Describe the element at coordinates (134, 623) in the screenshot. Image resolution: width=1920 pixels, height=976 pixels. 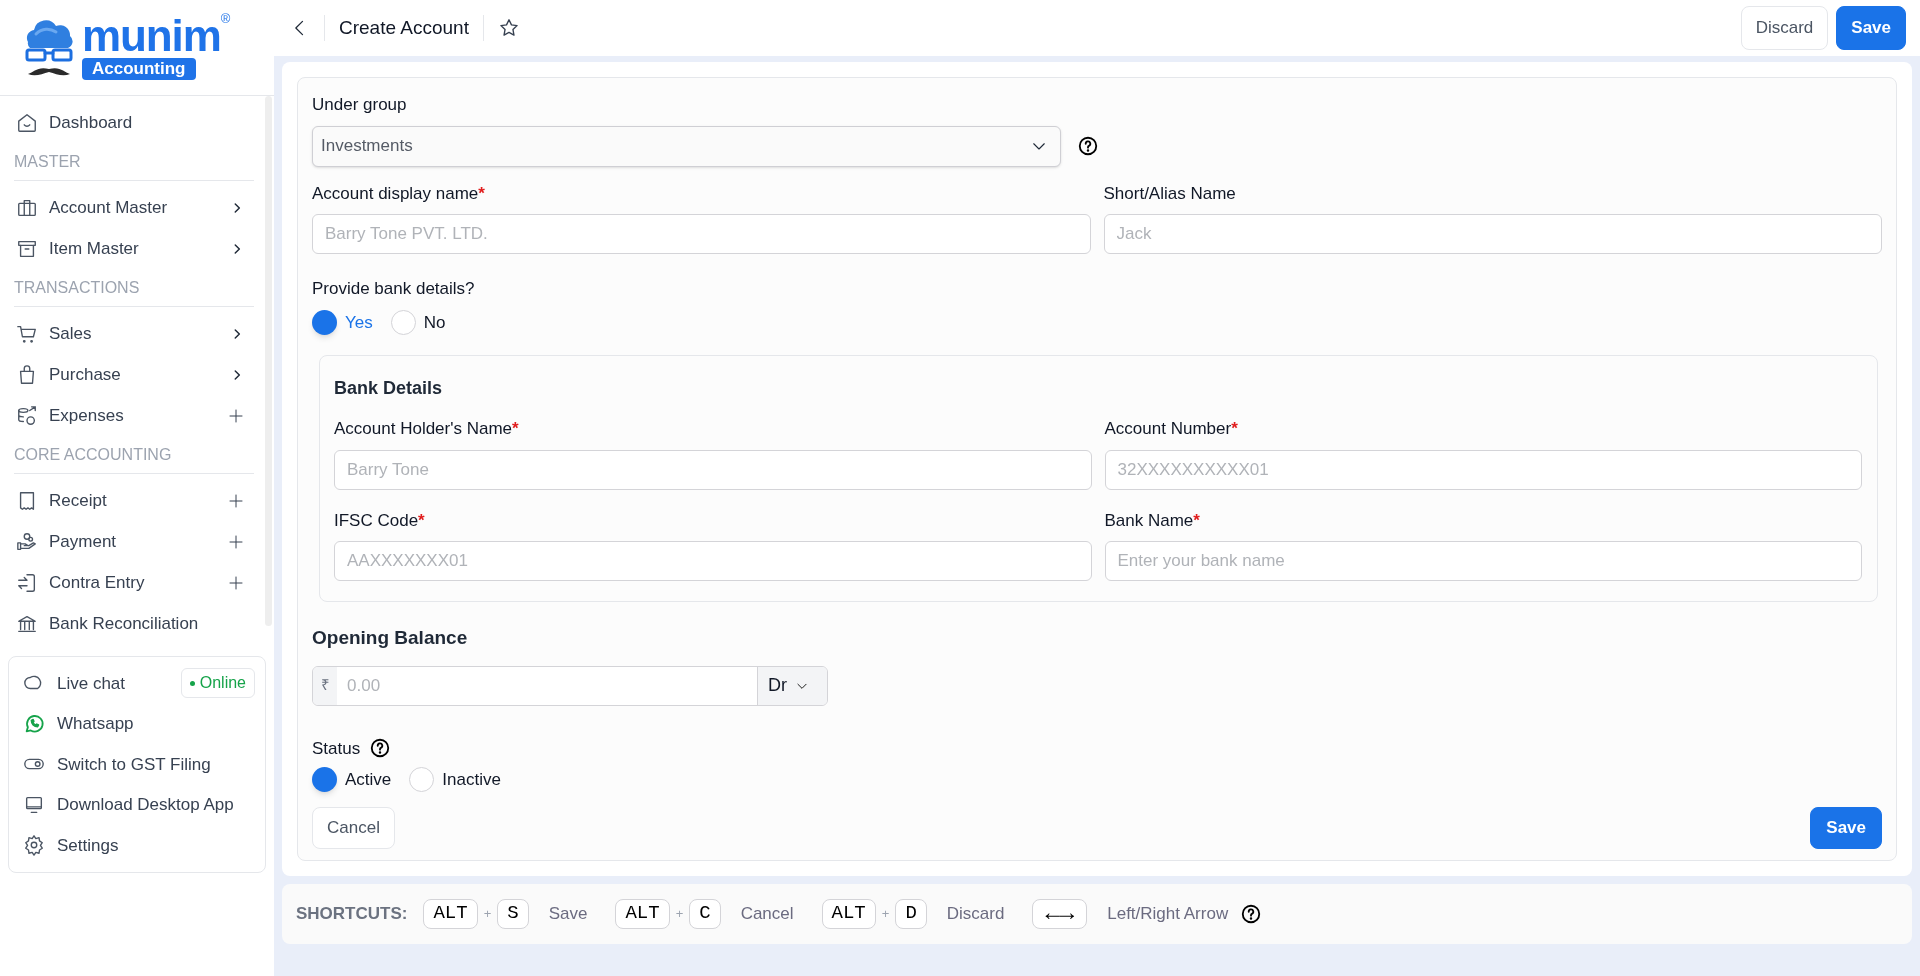
I see `nav-item: Bank Reconciliation` at that location.